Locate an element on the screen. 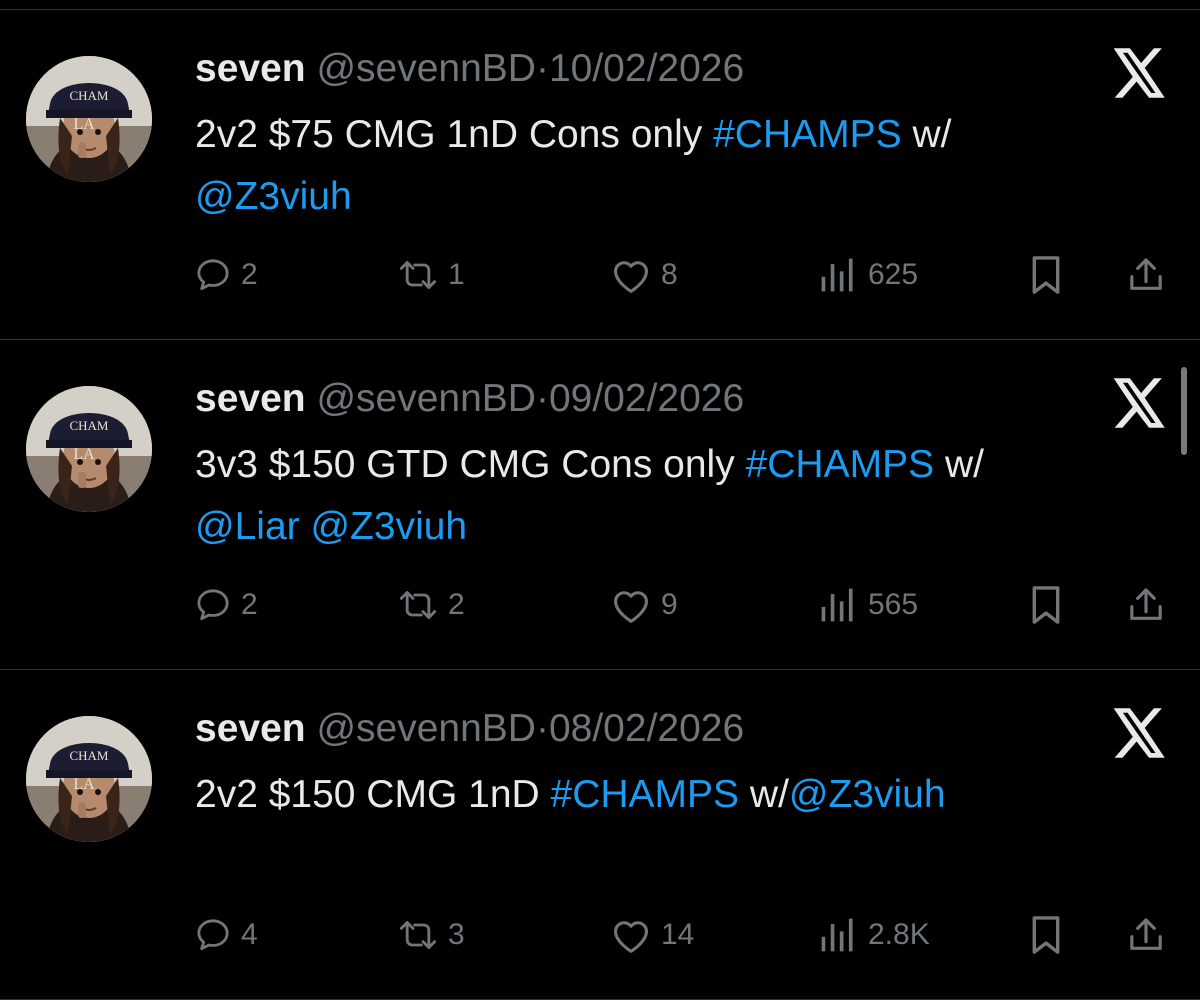  action-bar: 2 1 8 625 is located at coordinates (600, 275).